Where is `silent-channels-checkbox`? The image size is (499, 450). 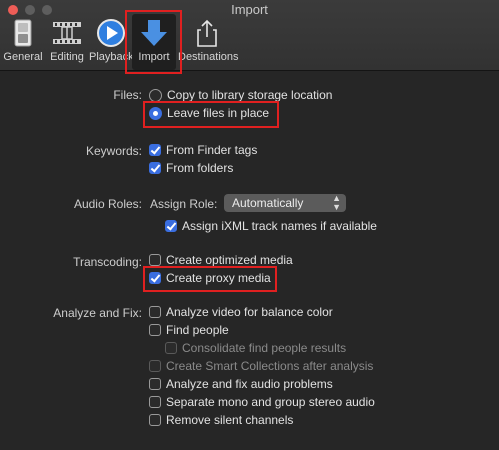 silent-channels-checkbox is located at coordinates (155, 420).